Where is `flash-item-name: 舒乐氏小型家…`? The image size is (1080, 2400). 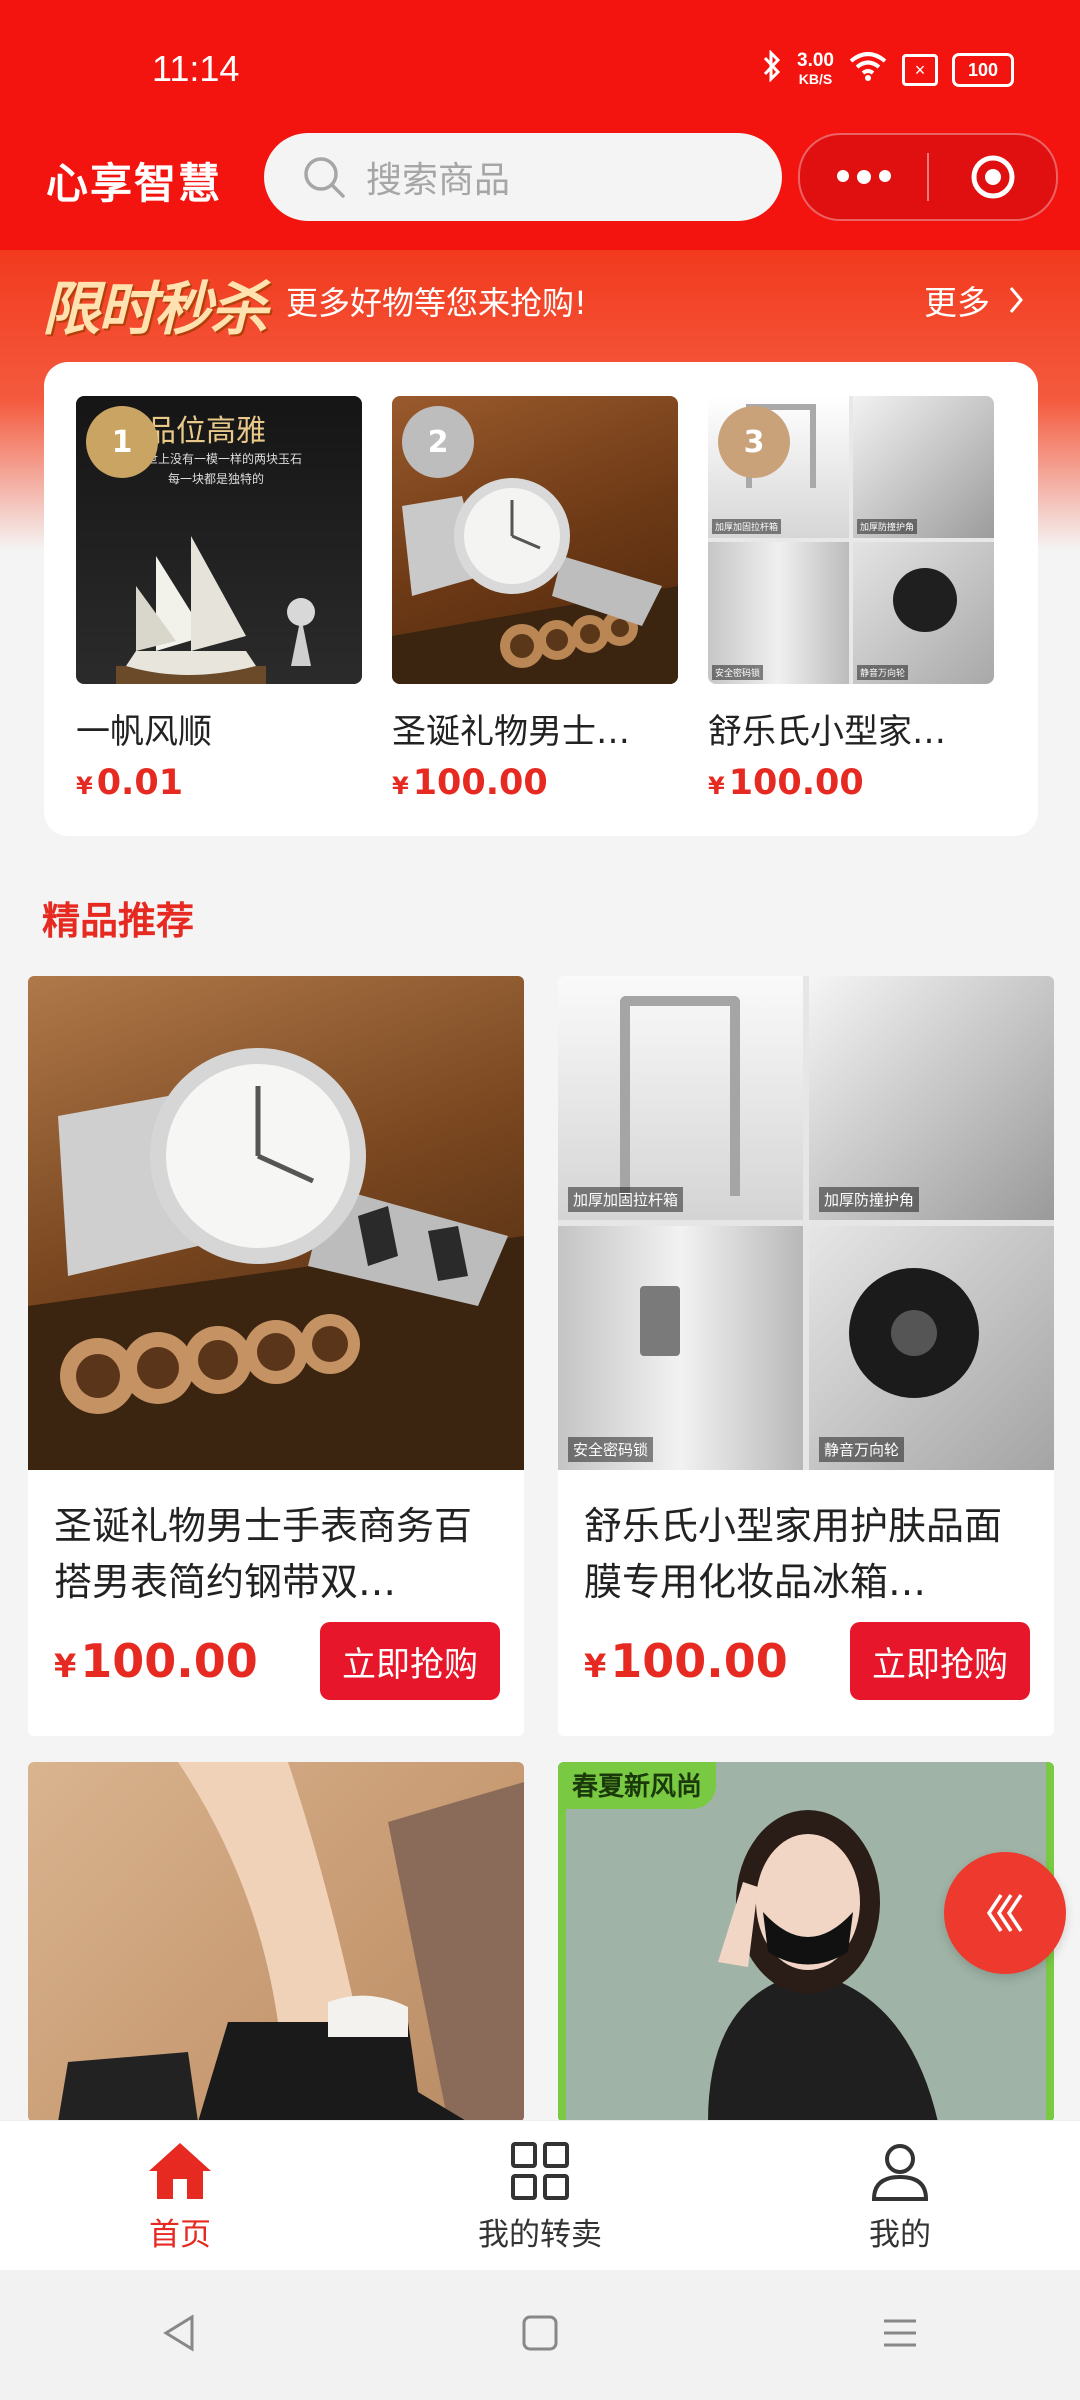 flash-item-name: 舒乐氏小型家… is located at coordinates (827, 732).